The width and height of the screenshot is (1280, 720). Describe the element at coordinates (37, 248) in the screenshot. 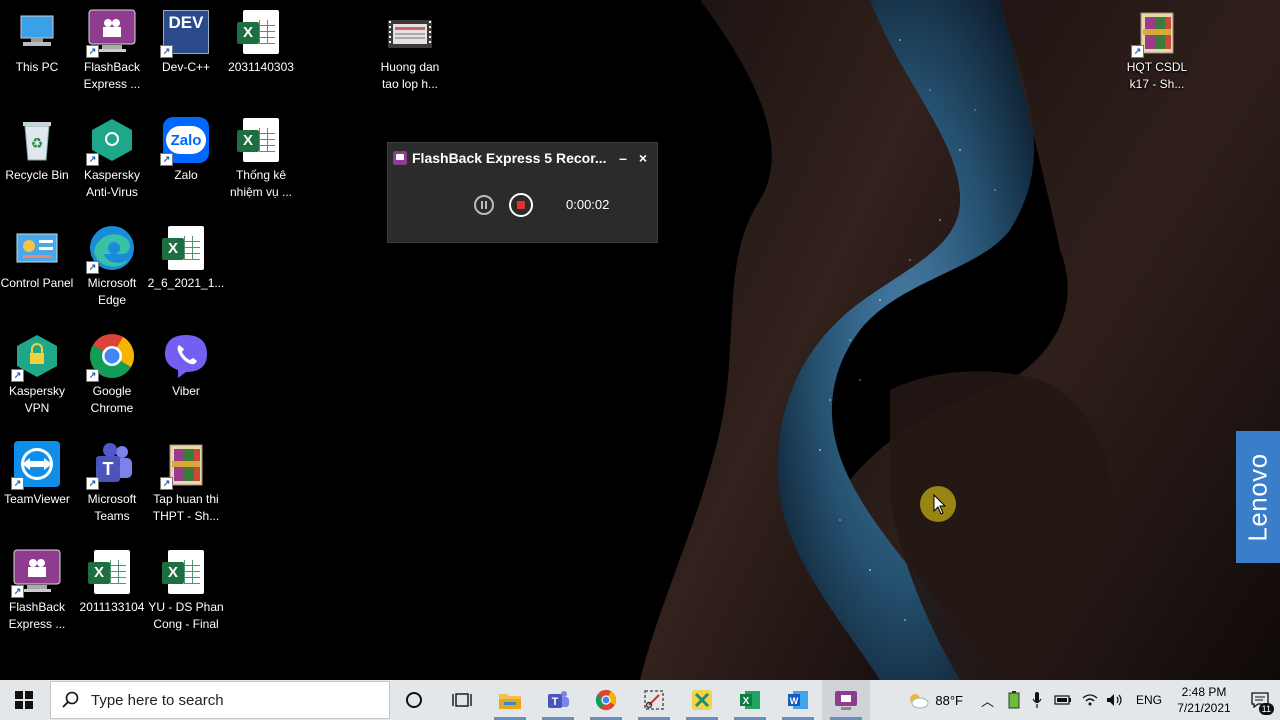

I see `control-panel-icon` at that location.